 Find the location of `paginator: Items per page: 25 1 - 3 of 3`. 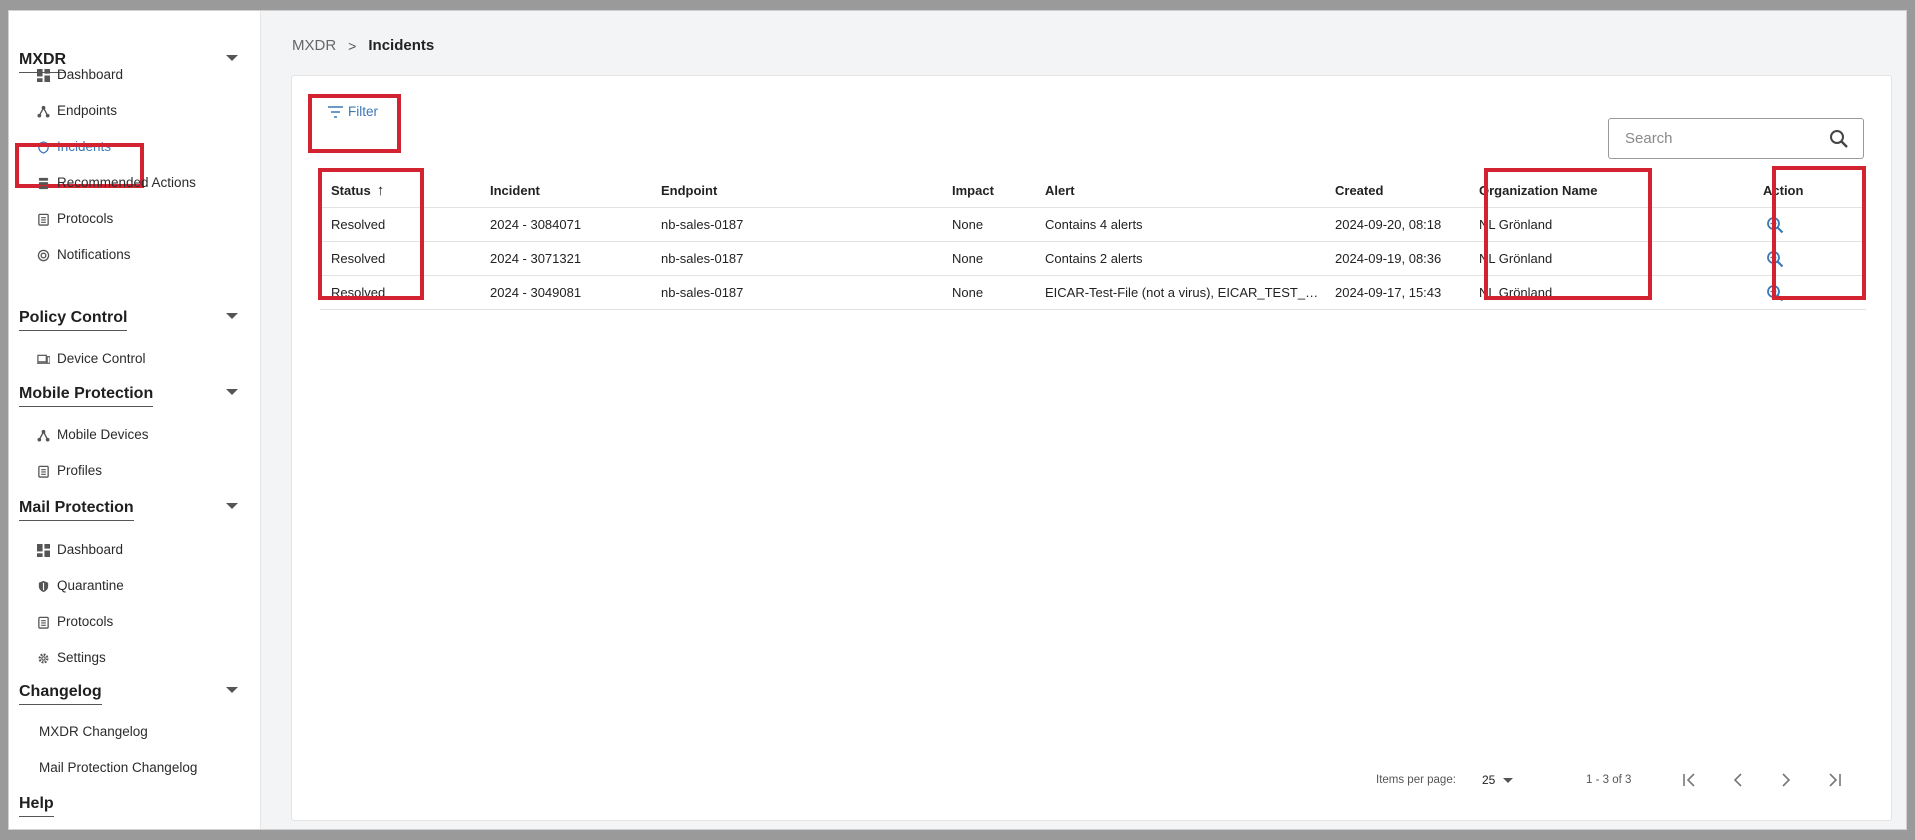

paginator: Items per page: 25 1 - 3 of 3 is located at coordinates (1582, 781).